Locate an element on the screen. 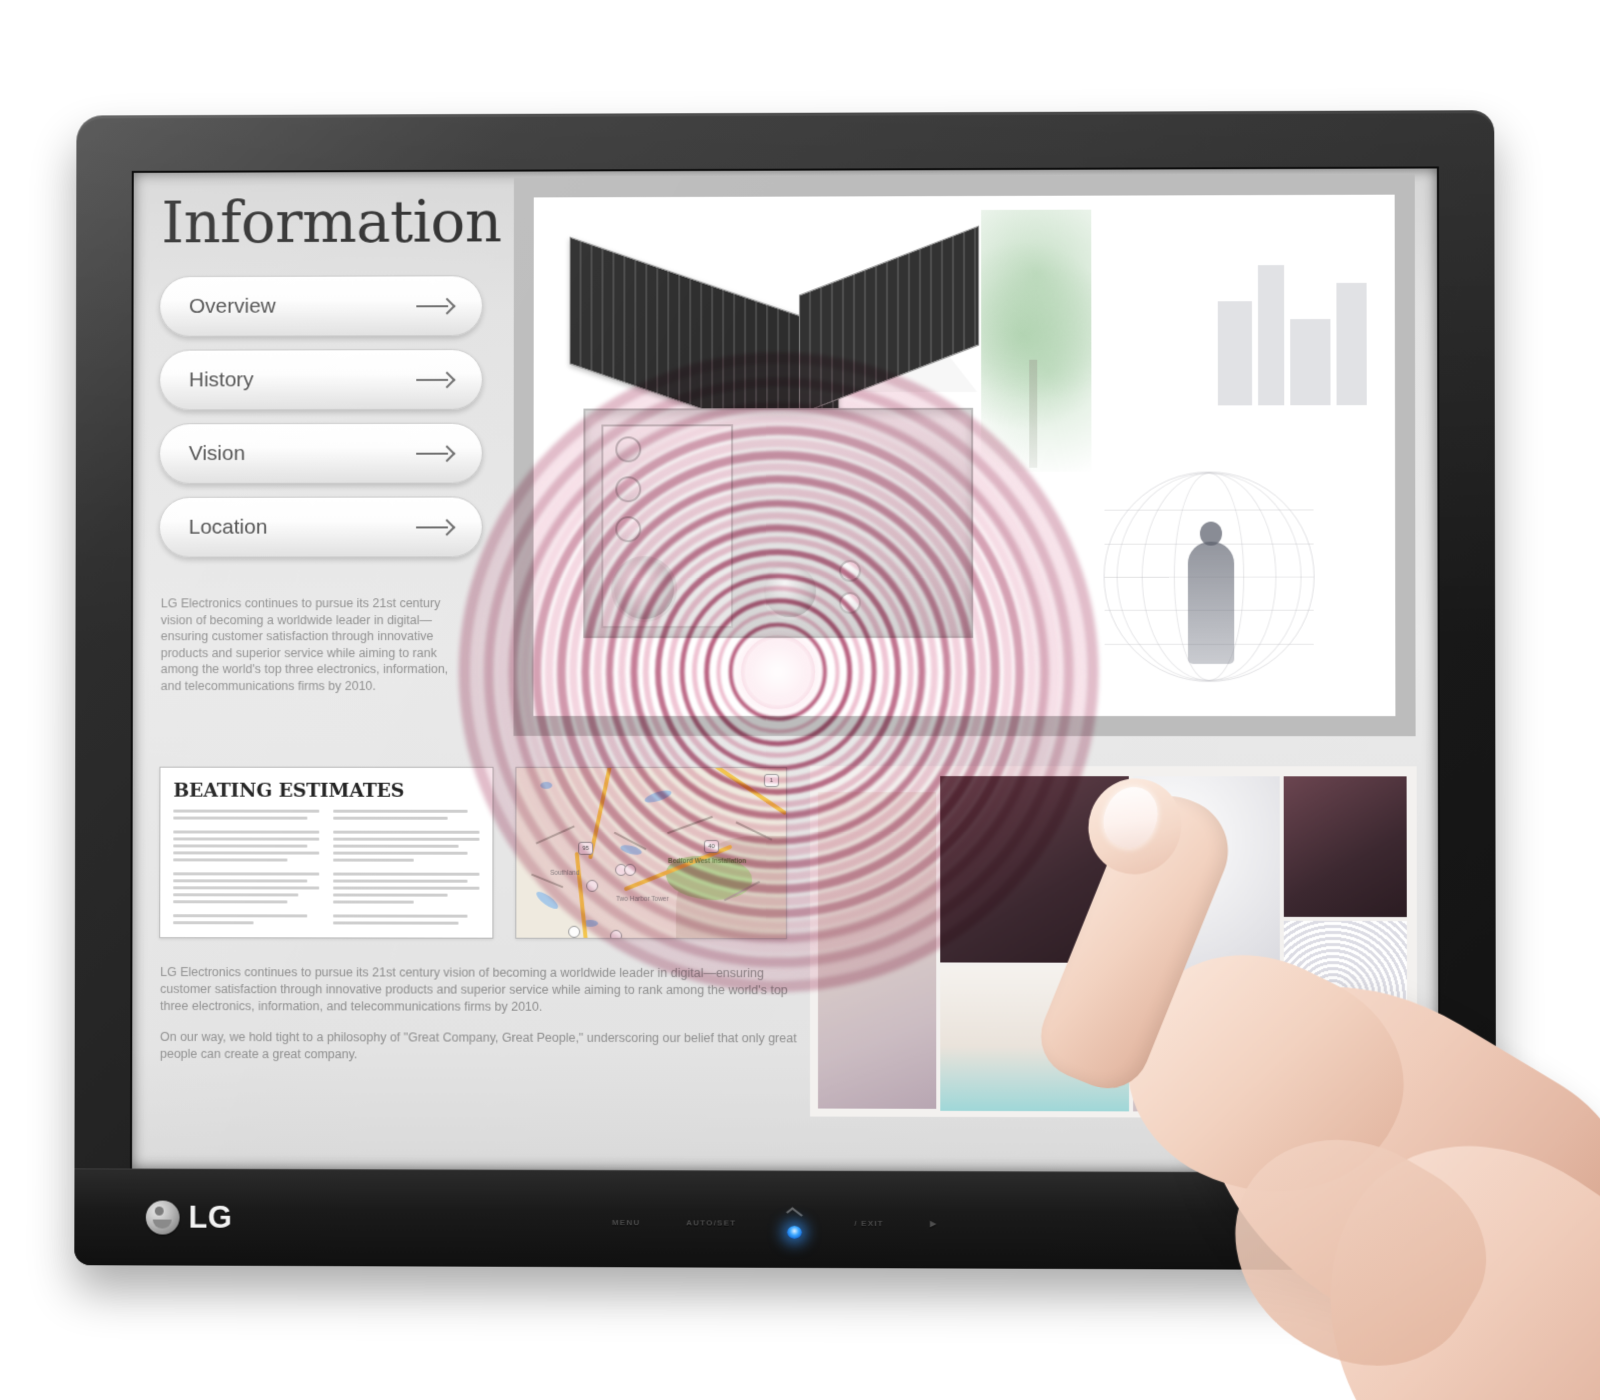  monitor-bottom-bezel: LG MENU AUTO/SET / EXIT ▶ is located at coordinates (785, 1219).